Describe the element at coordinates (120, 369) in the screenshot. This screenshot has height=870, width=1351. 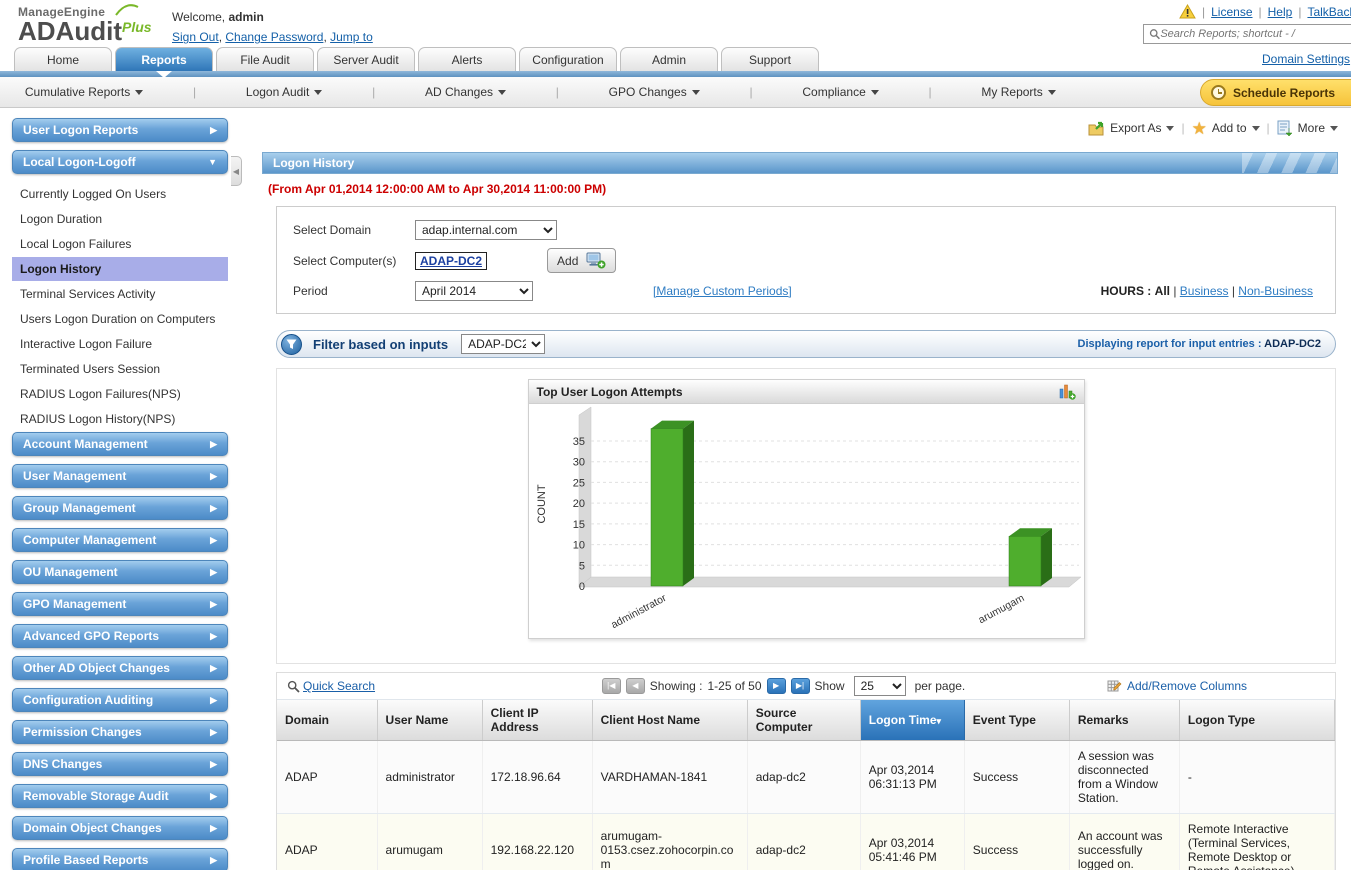
I see `sidebar-item-terminated-users-session: Terminated Users Session` at that location.